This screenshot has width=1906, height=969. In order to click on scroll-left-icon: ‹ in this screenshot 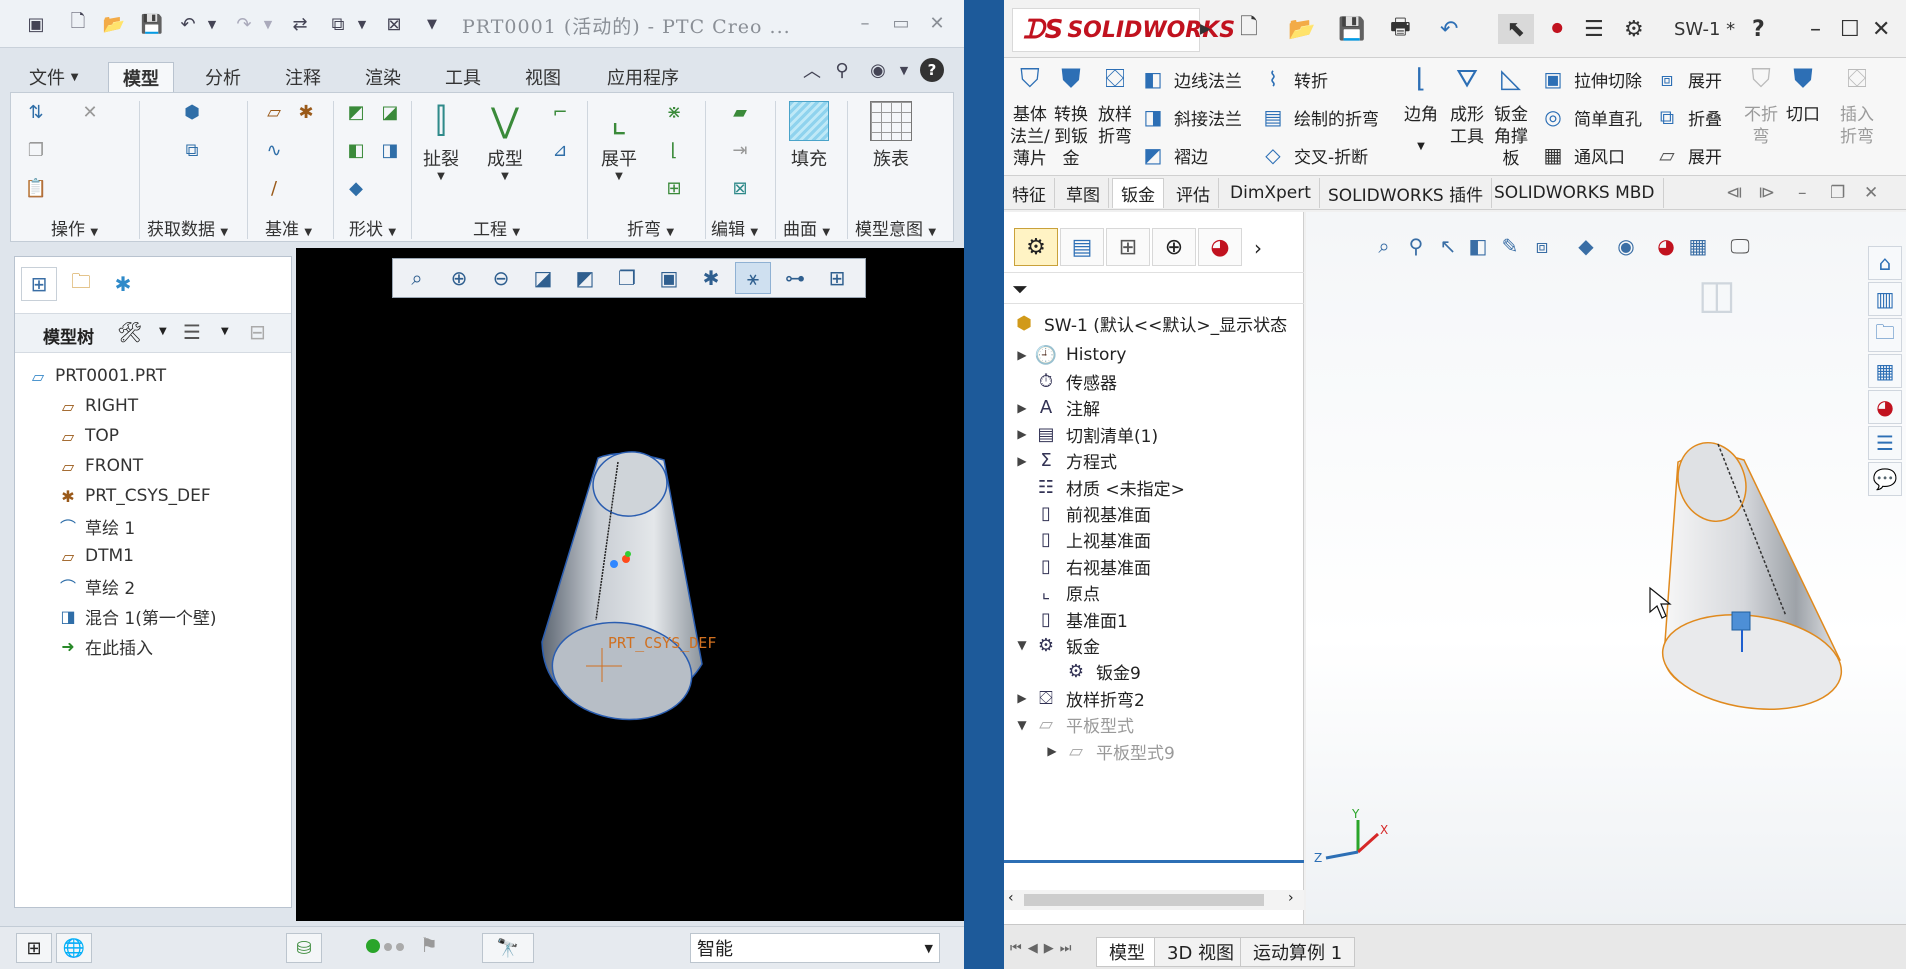, I will do `click(1011, 898)`.